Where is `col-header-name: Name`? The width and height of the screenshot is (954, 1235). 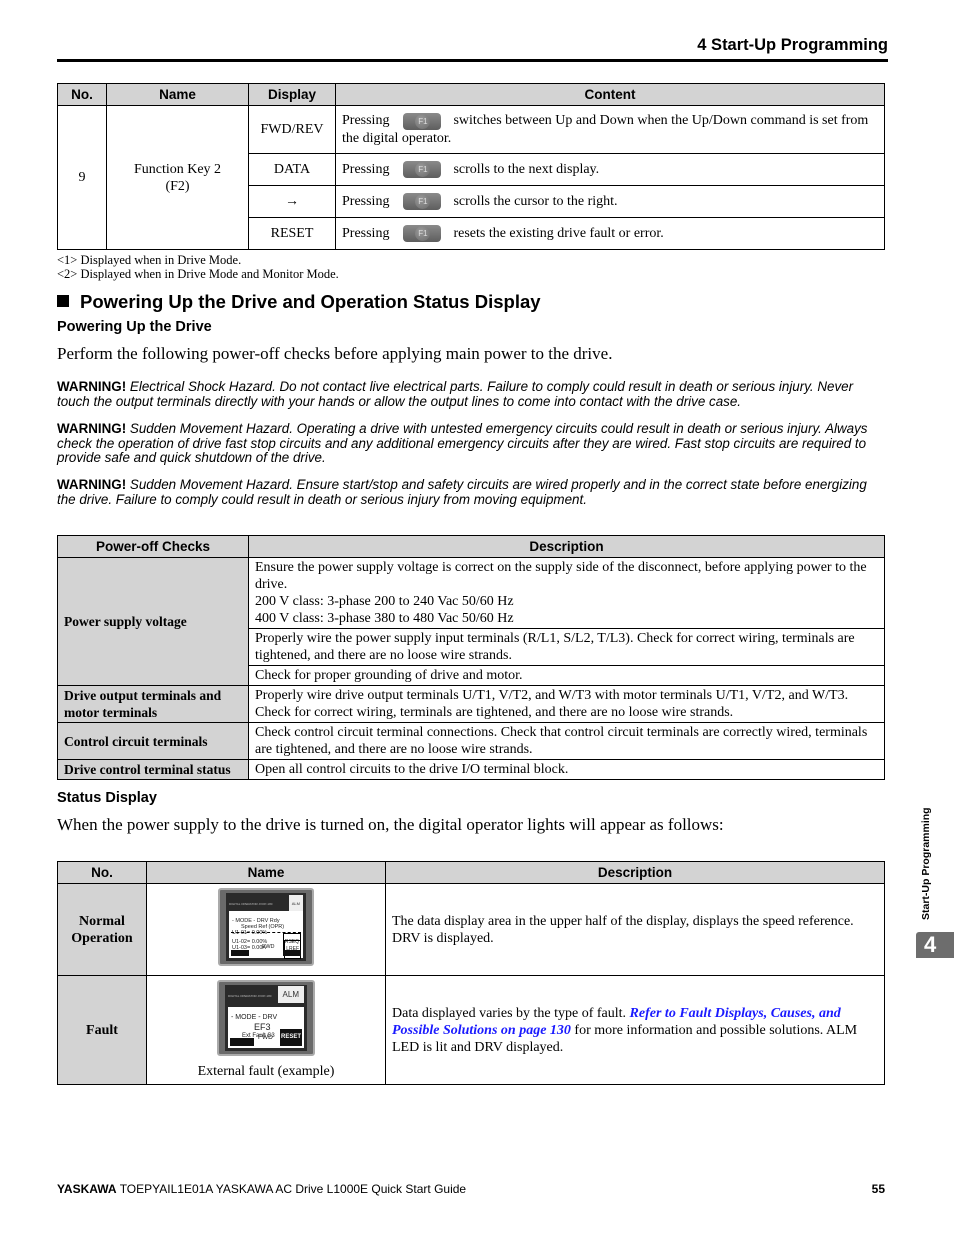 col-header-name: Name is located at coordinates (177, 94).